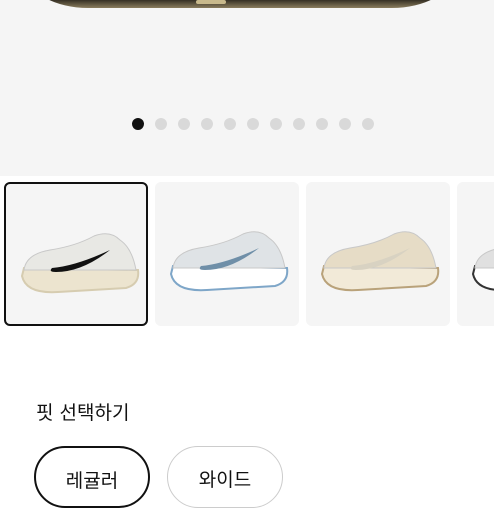 The width and height of the screenshot is (494, 508). I want to click on colorway-thumbnail-colorway-sand, so click(378, 254).